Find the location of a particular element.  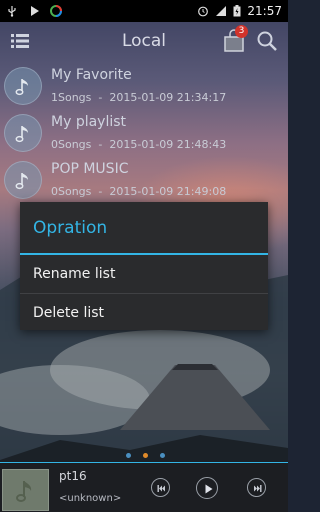

status-time: 21:57 is located at coordinates (264, 11).